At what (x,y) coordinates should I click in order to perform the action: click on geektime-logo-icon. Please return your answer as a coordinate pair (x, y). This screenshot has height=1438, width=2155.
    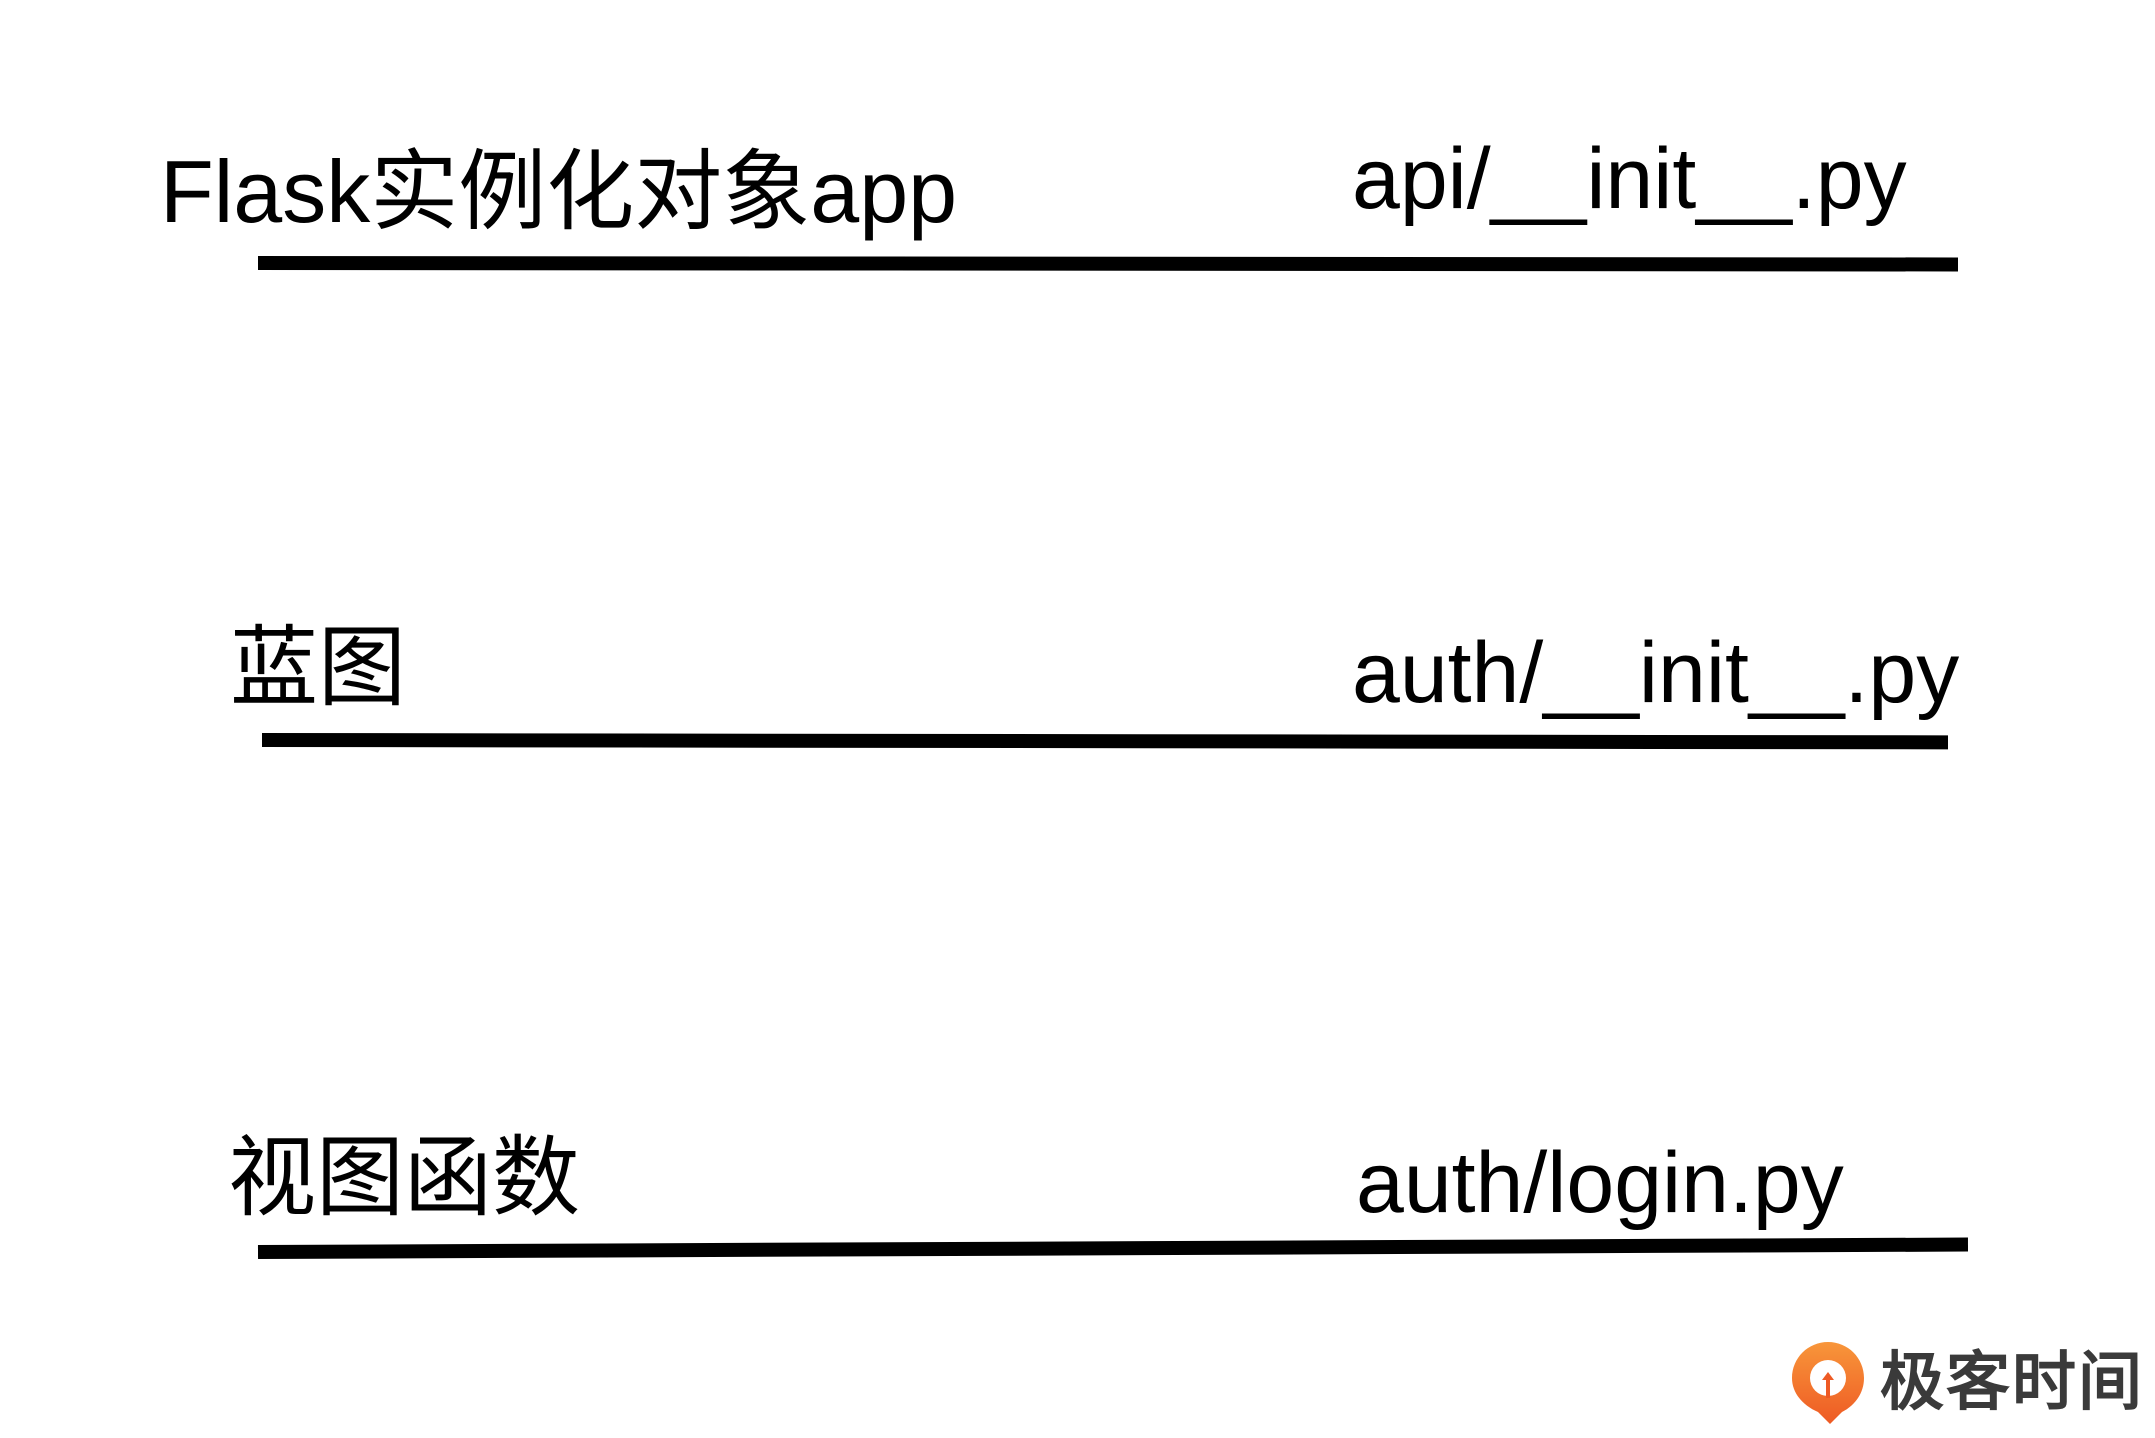
    Looking at the image, I should click on (1828, 1383).